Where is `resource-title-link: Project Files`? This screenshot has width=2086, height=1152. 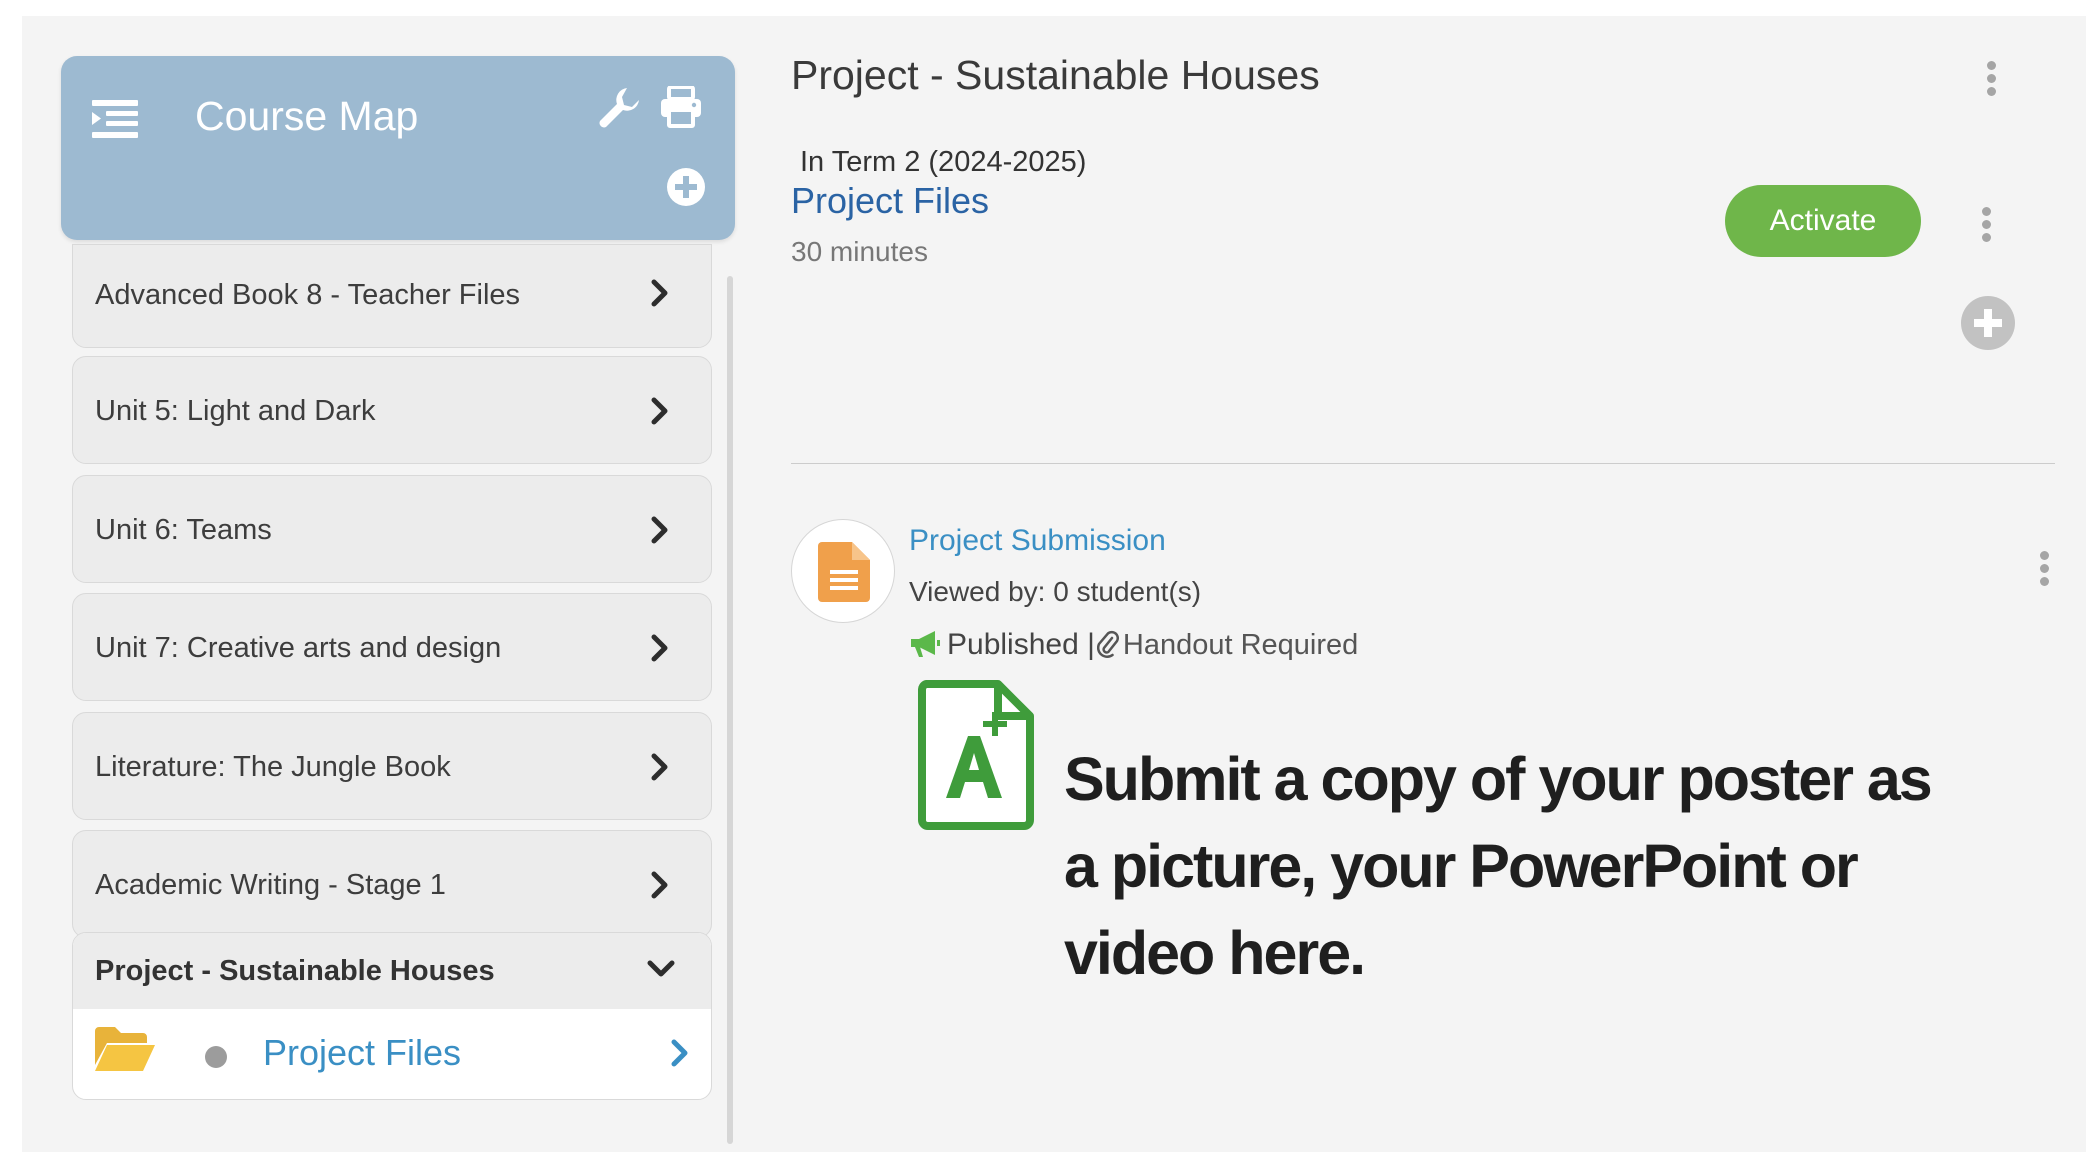 resource-title-link: Project Files is located at coordinates (890, 201).